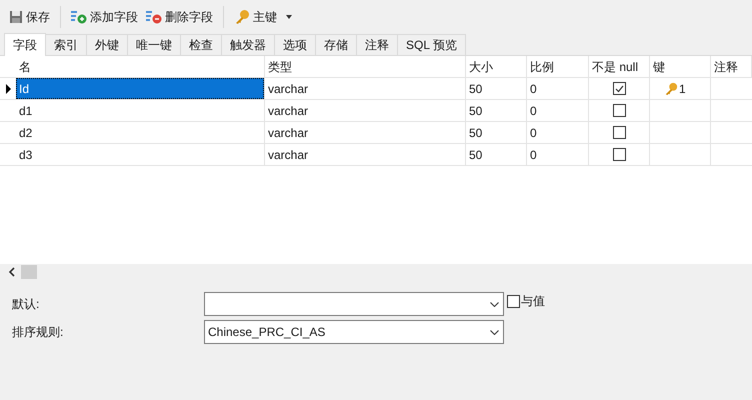  I want to click on column-header: 类型, so click(365, 66).